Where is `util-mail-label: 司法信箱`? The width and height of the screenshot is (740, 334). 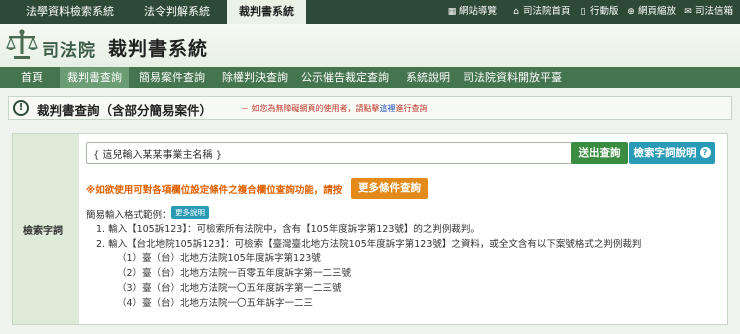
util-mail-label: 司法信箱 is located at coordinates (714, 11).